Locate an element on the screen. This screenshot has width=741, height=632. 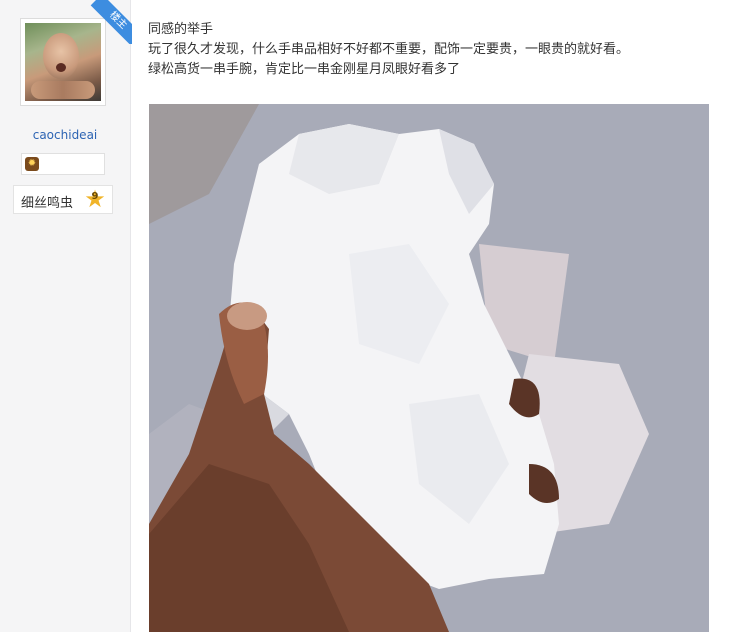
op-badge-label: 楼主 is located at coordinates (111, 22).